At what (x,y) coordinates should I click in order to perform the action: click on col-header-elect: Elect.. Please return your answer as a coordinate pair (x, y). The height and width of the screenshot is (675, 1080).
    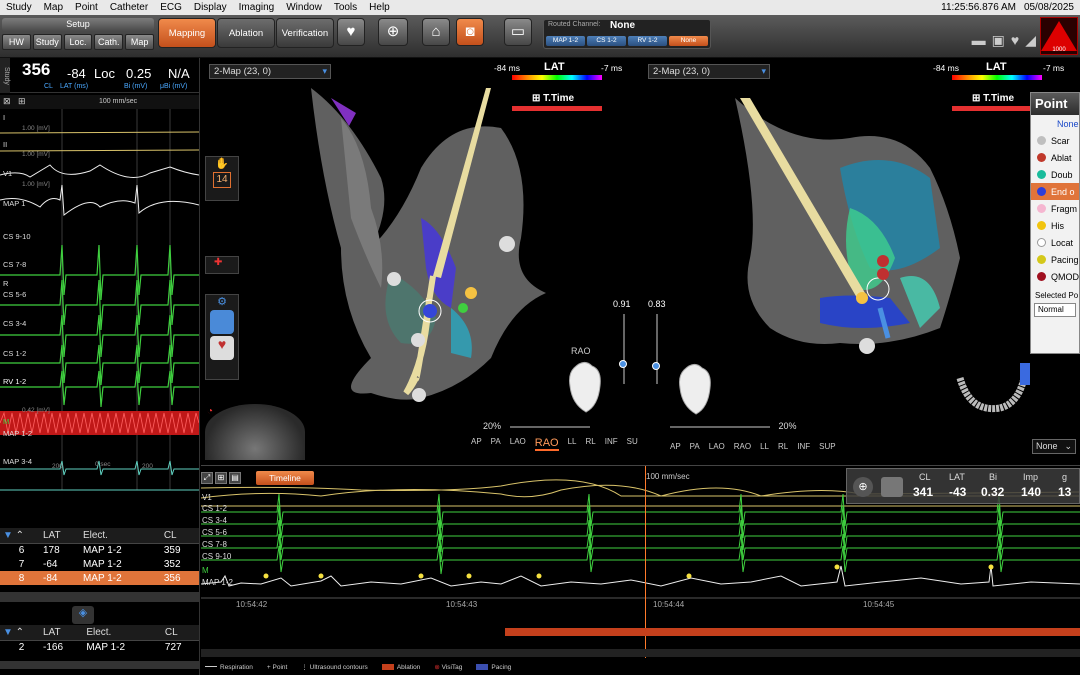
    Looking at the image, I should click on (120, 536).